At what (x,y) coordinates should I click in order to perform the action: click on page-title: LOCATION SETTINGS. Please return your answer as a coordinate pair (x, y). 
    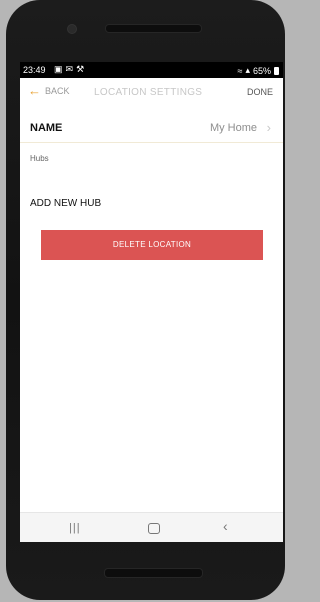
    Looking at the image, I should click on (148, 92).